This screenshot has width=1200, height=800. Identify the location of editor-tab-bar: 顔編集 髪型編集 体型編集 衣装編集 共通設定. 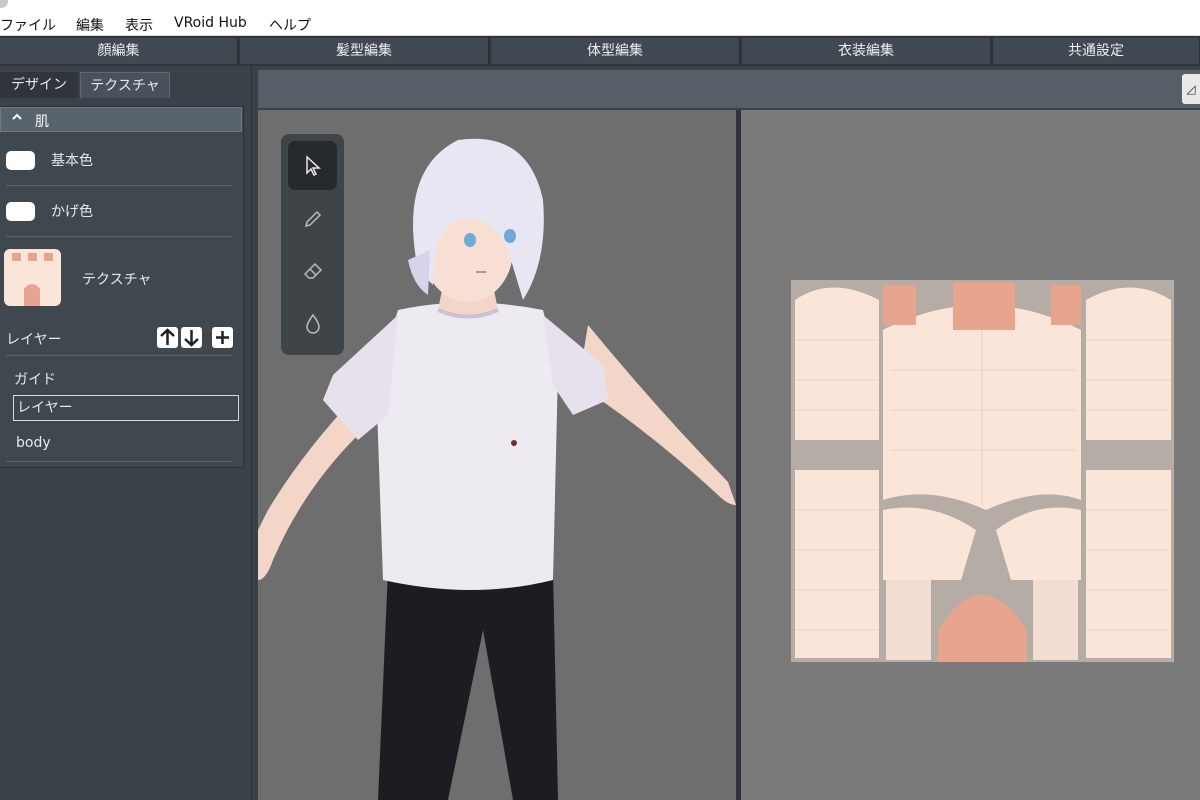
(600, 51).